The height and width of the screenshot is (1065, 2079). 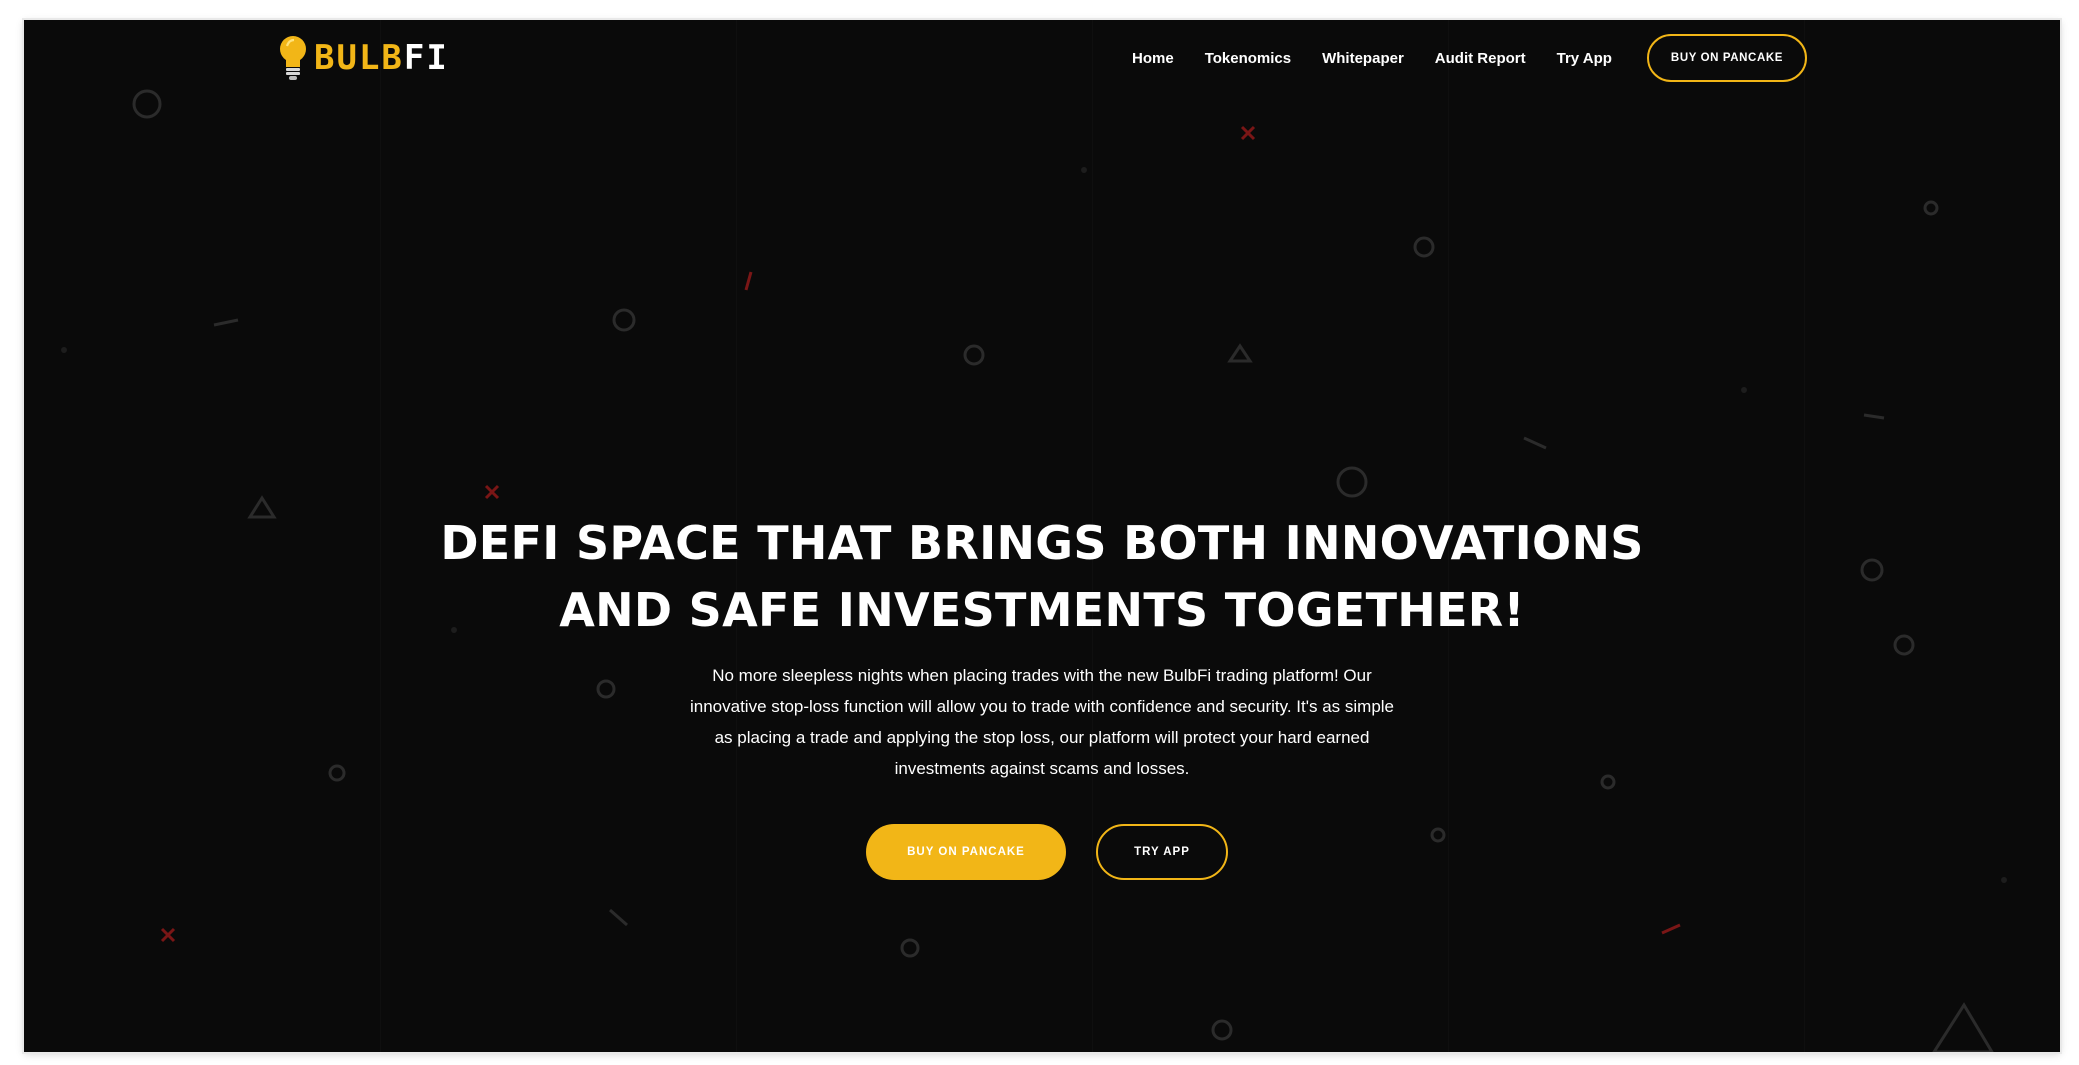 I want to click on hero-button-group: BUY ON PANCAKE TRY APP, so click(x=1042, y=852).